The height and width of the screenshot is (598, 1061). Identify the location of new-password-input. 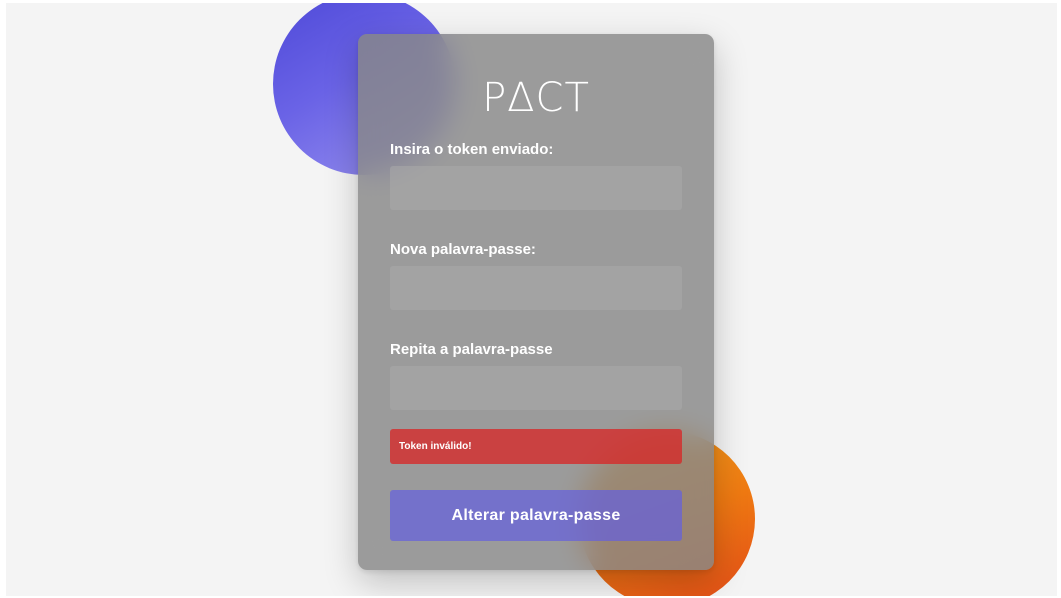
(536, 288).